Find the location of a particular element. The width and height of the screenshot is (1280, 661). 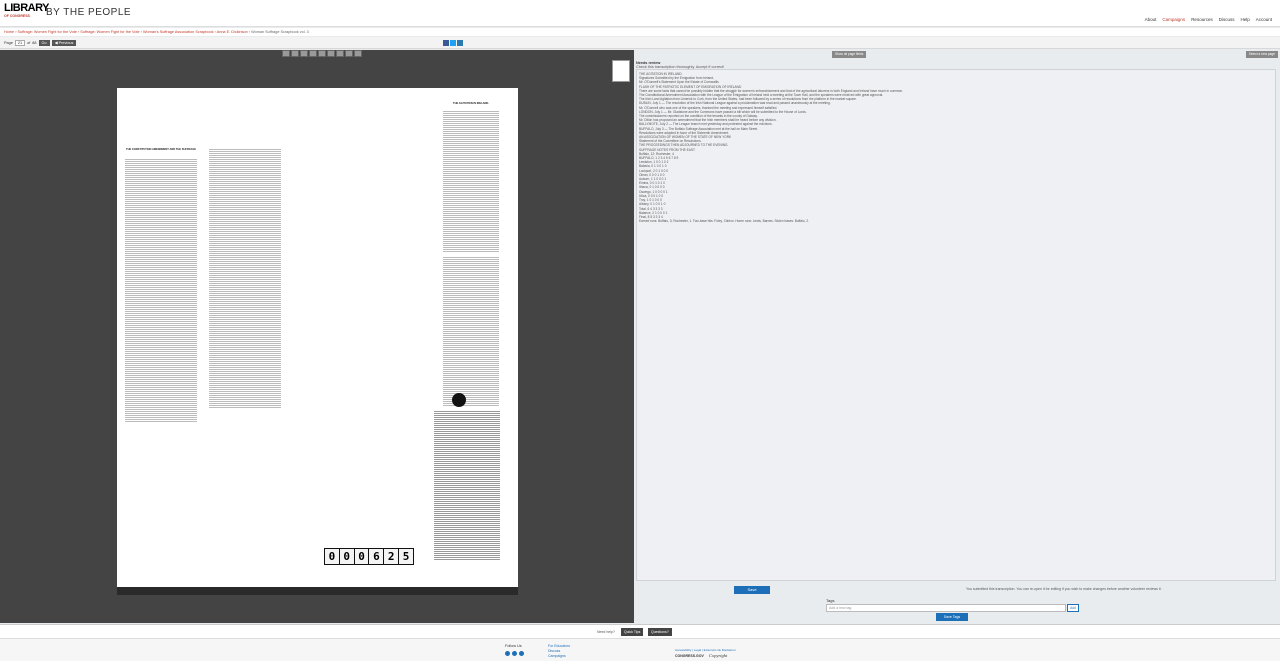

copyright-logo: Copyright is located at coordinates (718, 655).